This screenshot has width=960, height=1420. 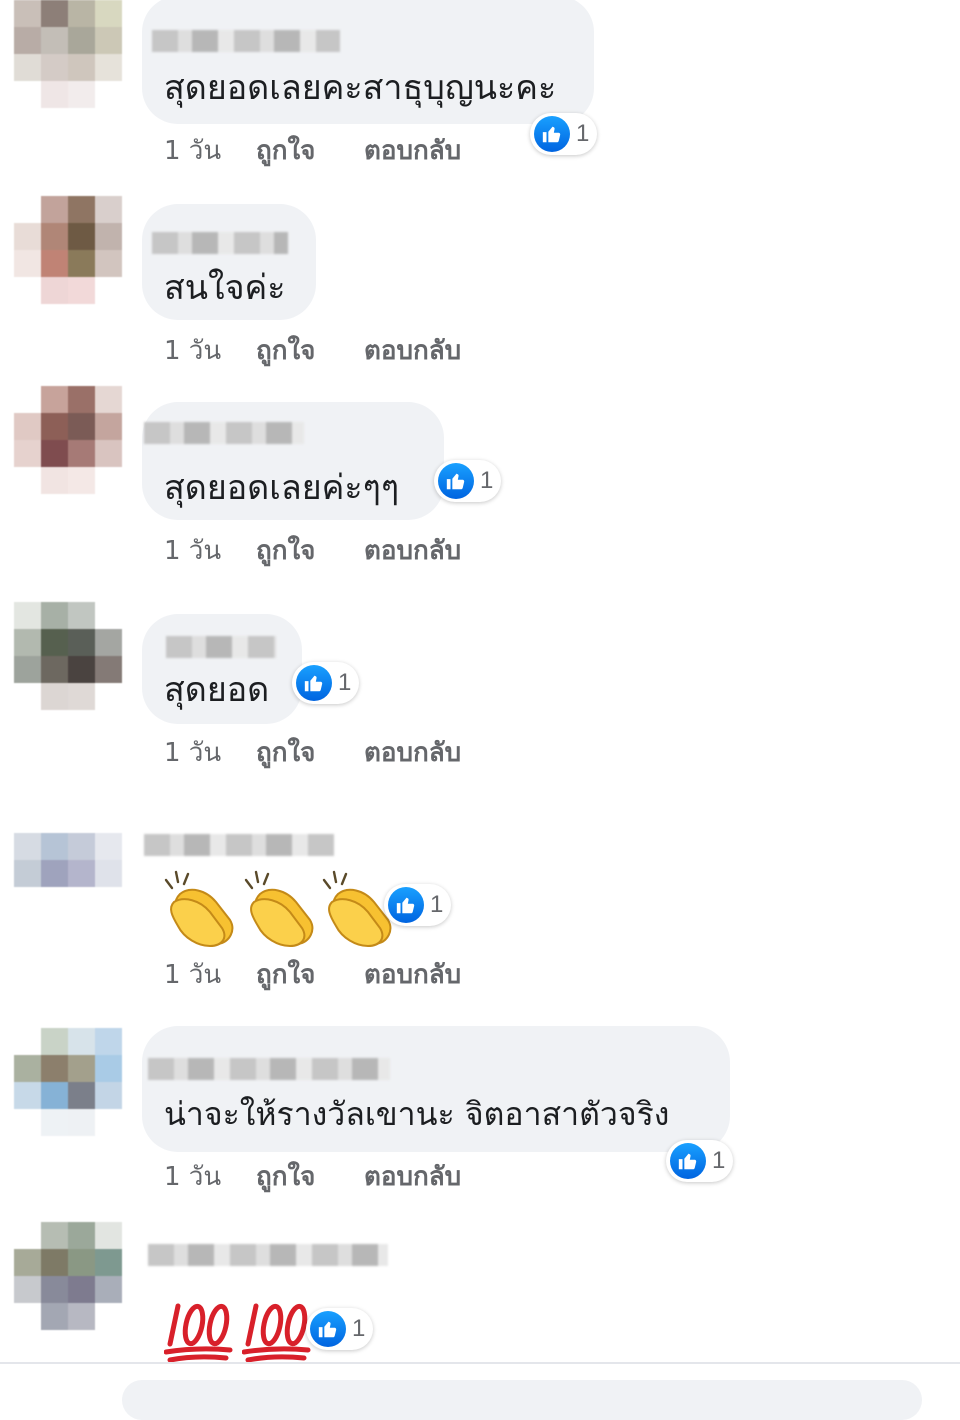 I want to click on comment-text: สุดยอดเลยคะสาธุบุญนะคะ, so click(x=360, y=88).